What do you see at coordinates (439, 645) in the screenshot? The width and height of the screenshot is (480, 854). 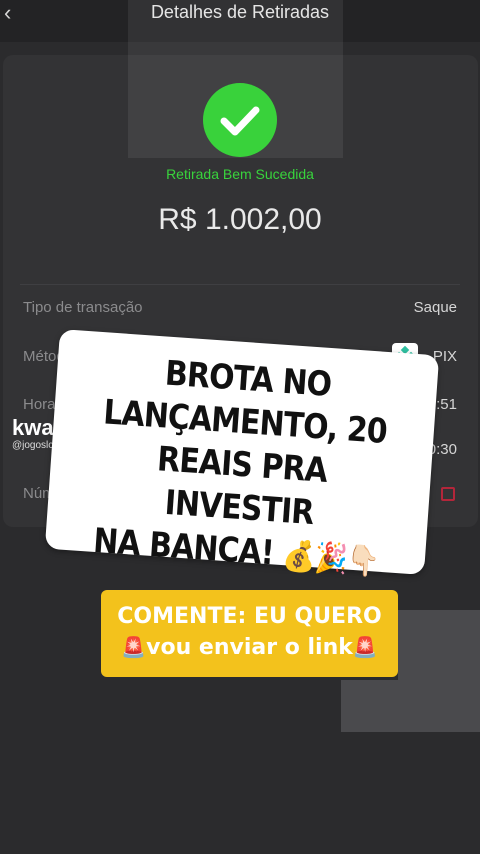 I see `background-shade` at bounding box center [439, 645].